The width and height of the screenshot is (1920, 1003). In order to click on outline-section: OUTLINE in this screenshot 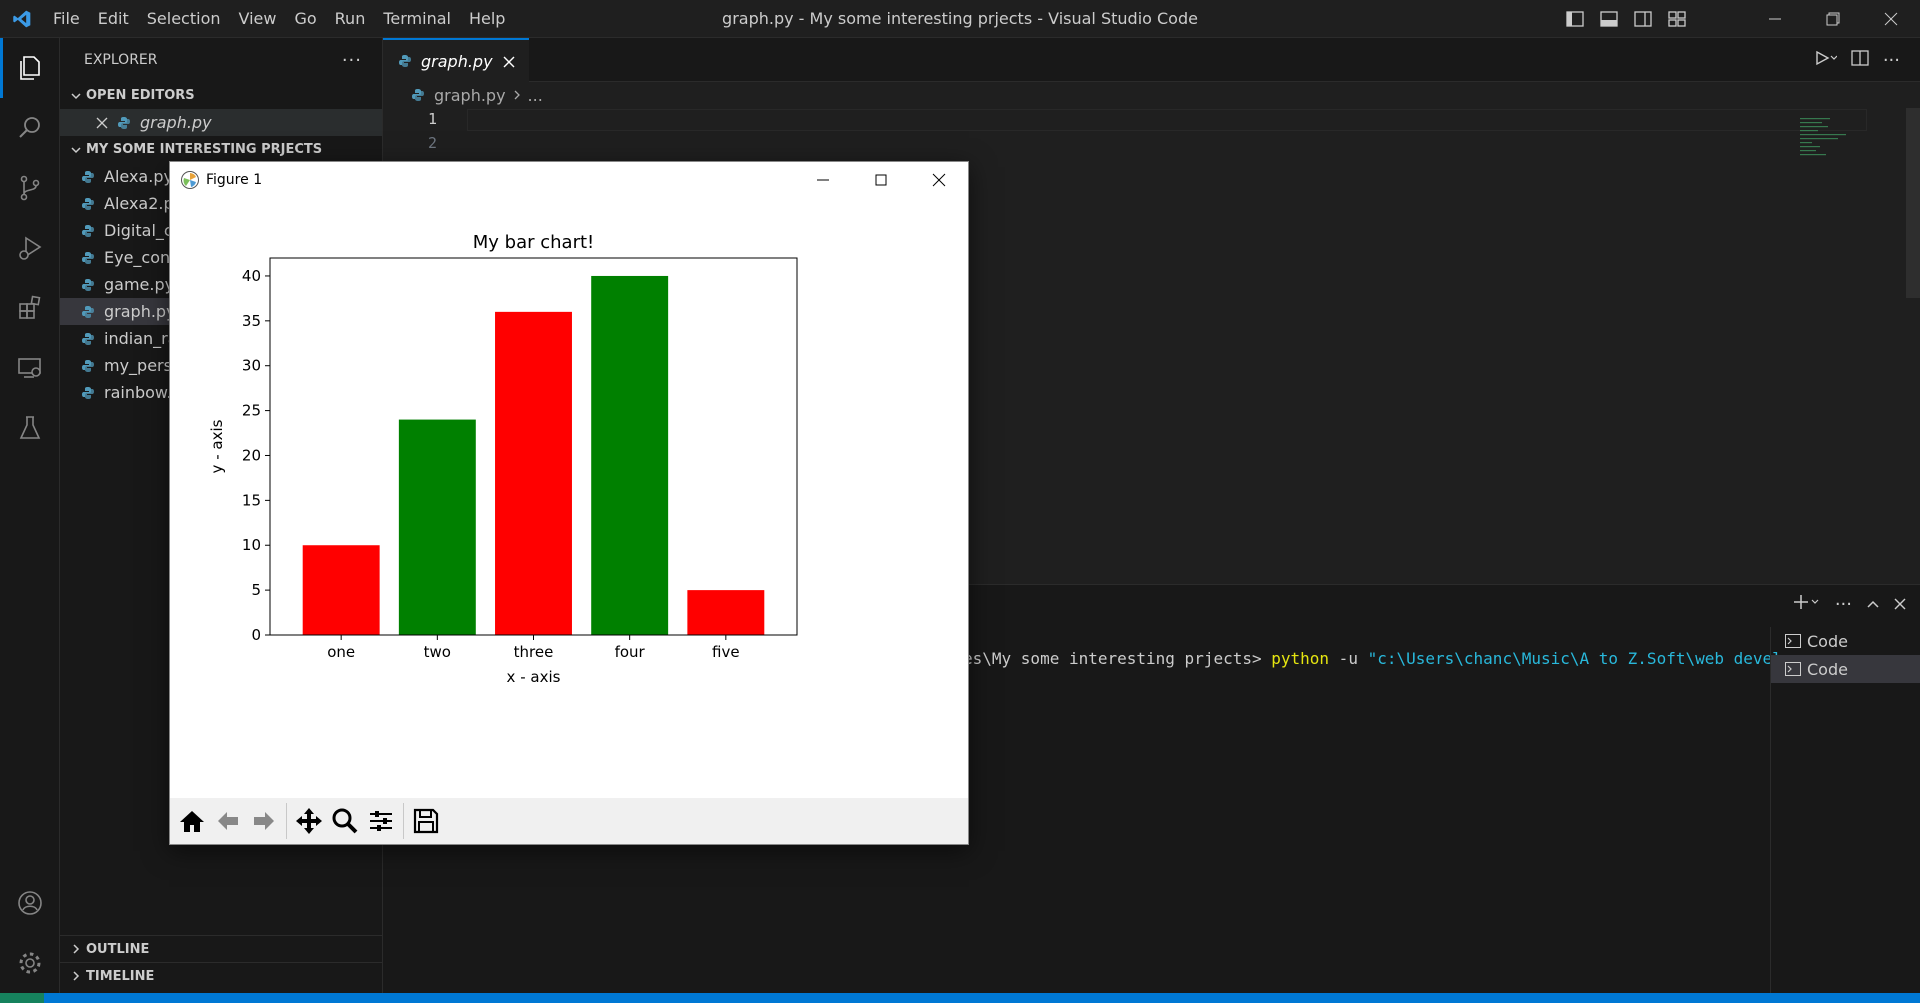, I will do `click(221, 948)`.